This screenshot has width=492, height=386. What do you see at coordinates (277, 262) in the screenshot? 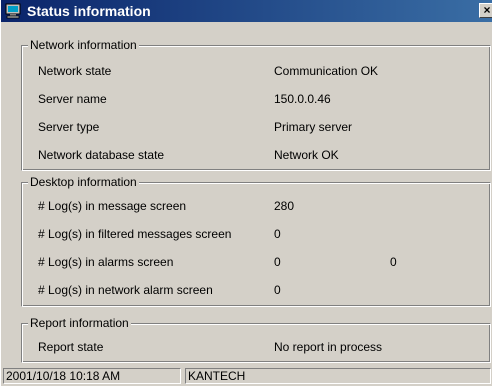
I see `alarms-screen-logs-value: 0` at bounding box center [277, 262].